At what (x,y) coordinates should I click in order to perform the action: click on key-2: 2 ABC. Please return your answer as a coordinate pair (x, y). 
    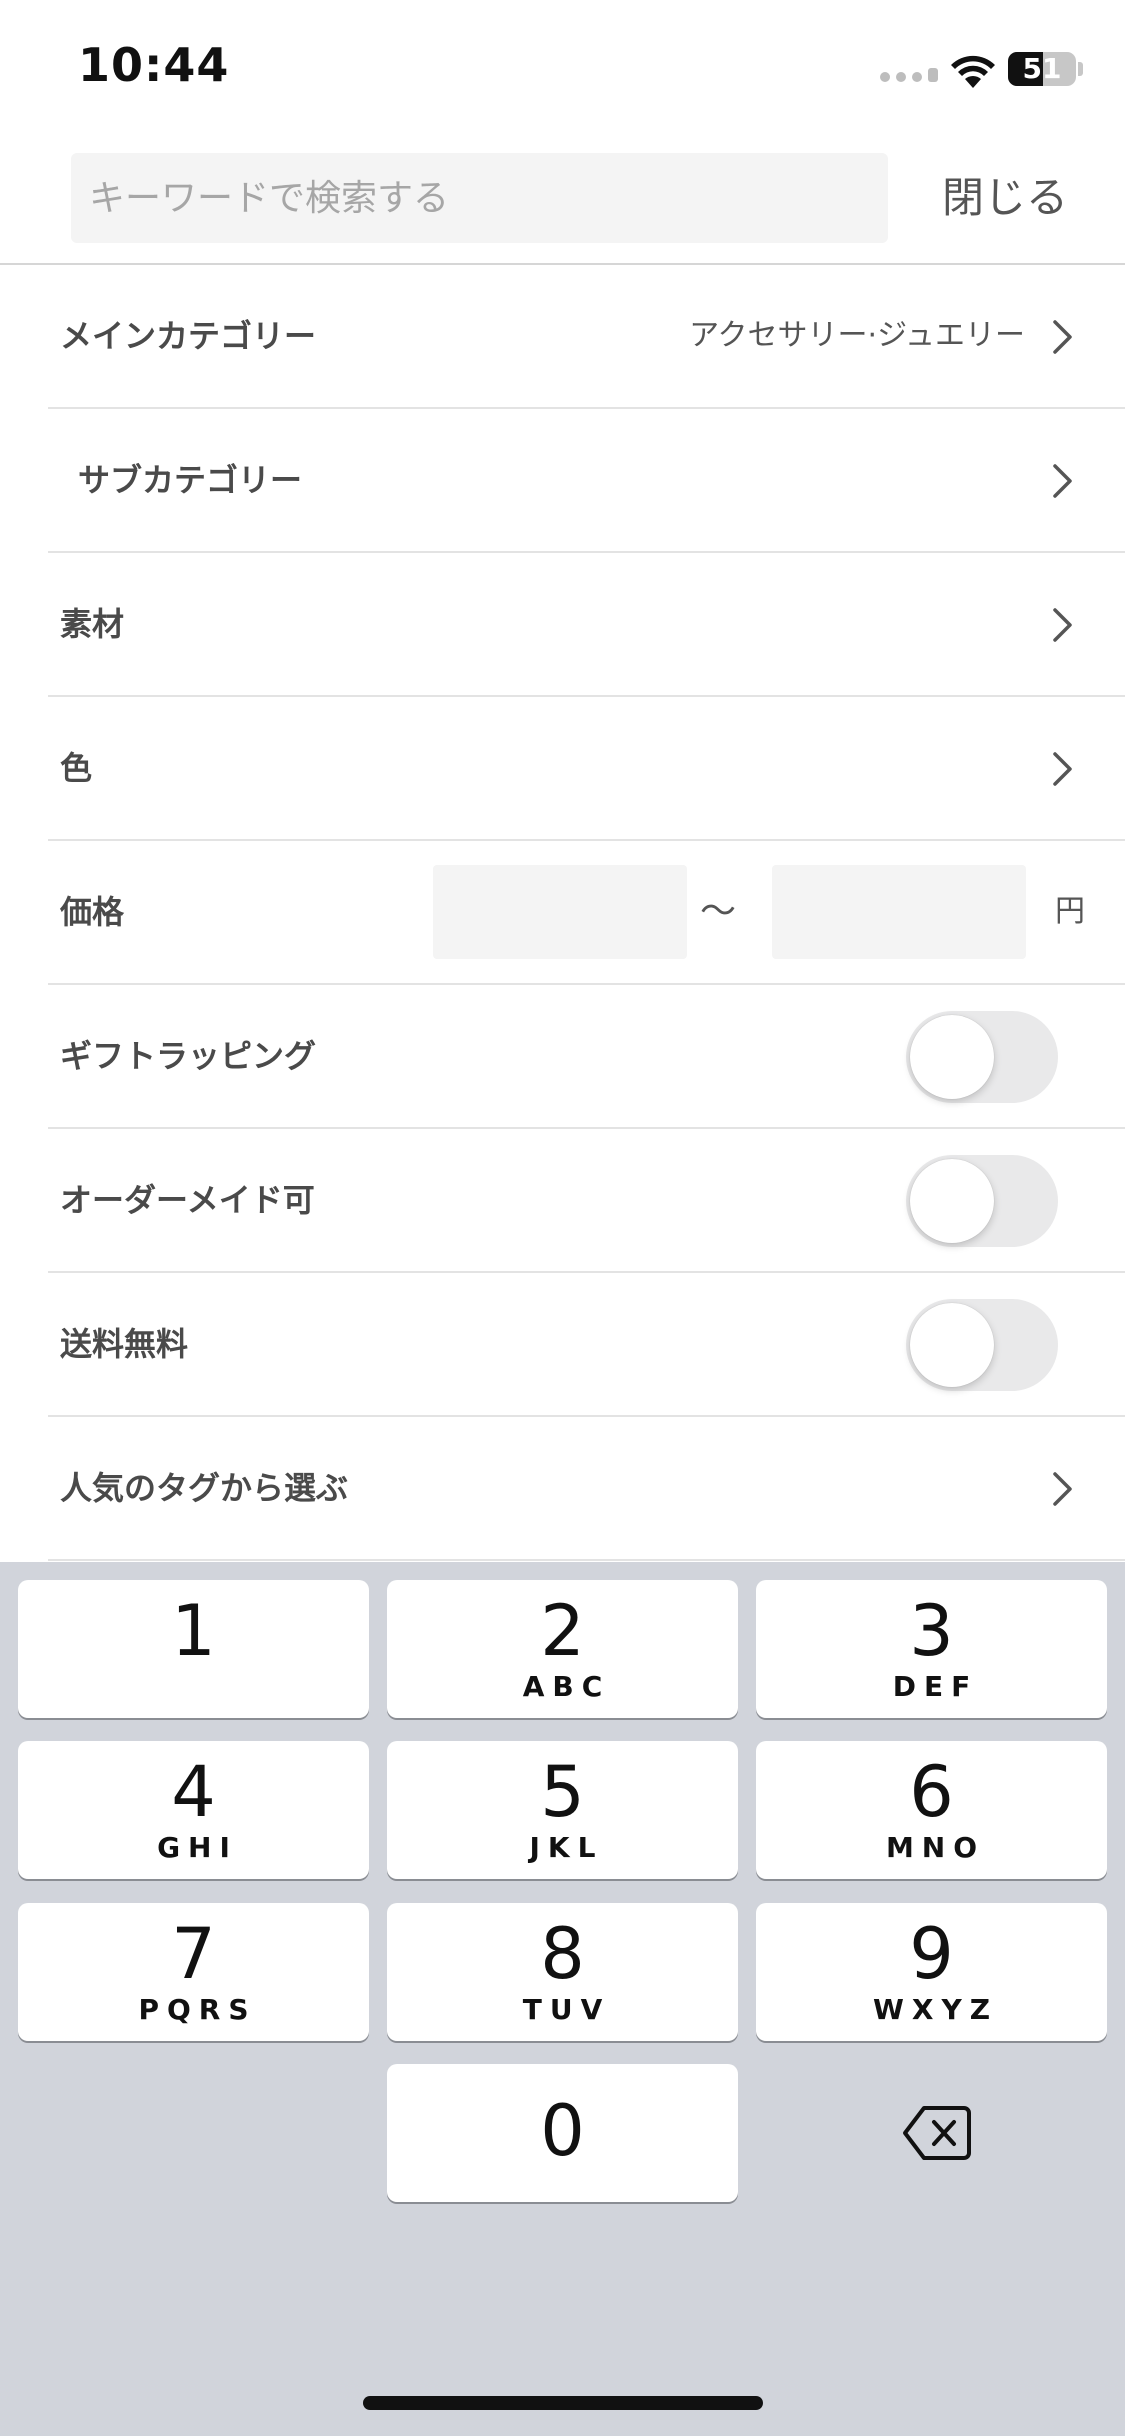
    Looking at the image, I should click on (562, 1649).